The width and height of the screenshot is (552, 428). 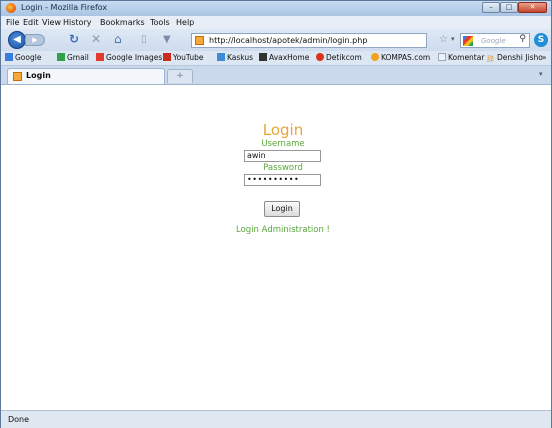 I want to click on url-bar: http://localhost/apotek/admin/login.php, so click(x=309, y=40).